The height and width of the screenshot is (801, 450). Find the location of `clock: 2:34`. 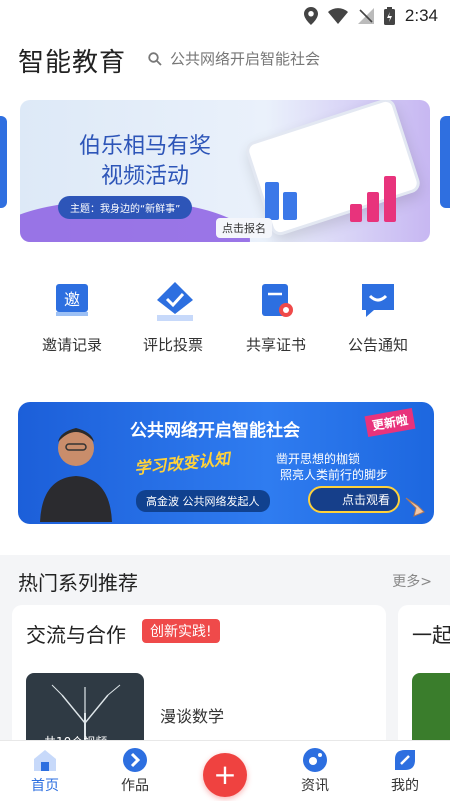

clock: 2:34 is located at coordinates (421, 15).